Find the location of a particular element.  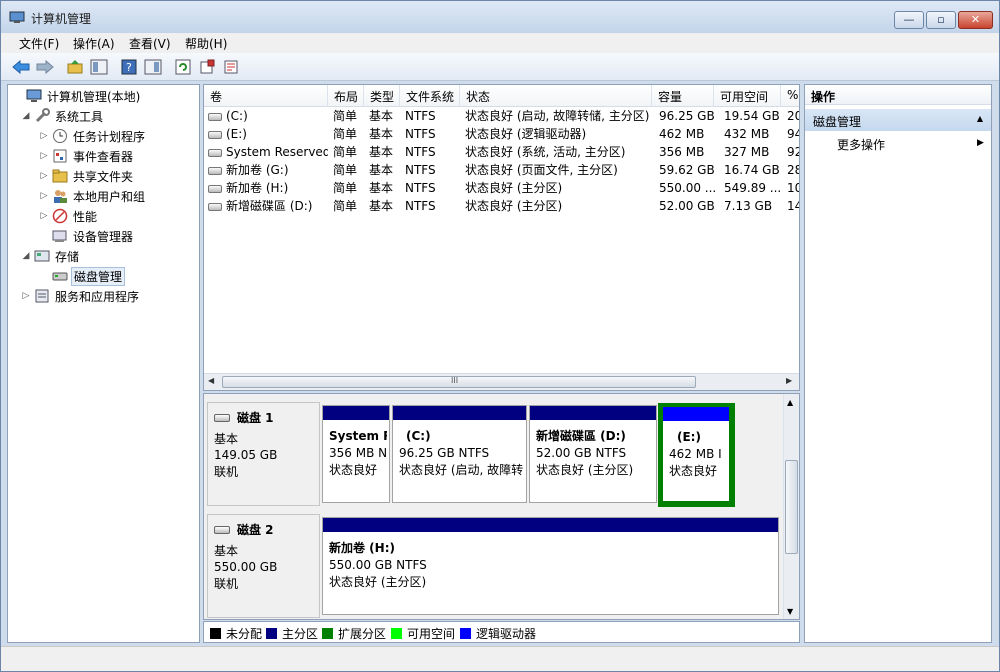

vertical-scrollbar: ▲ ▼ is located at coordinates (791, 506).